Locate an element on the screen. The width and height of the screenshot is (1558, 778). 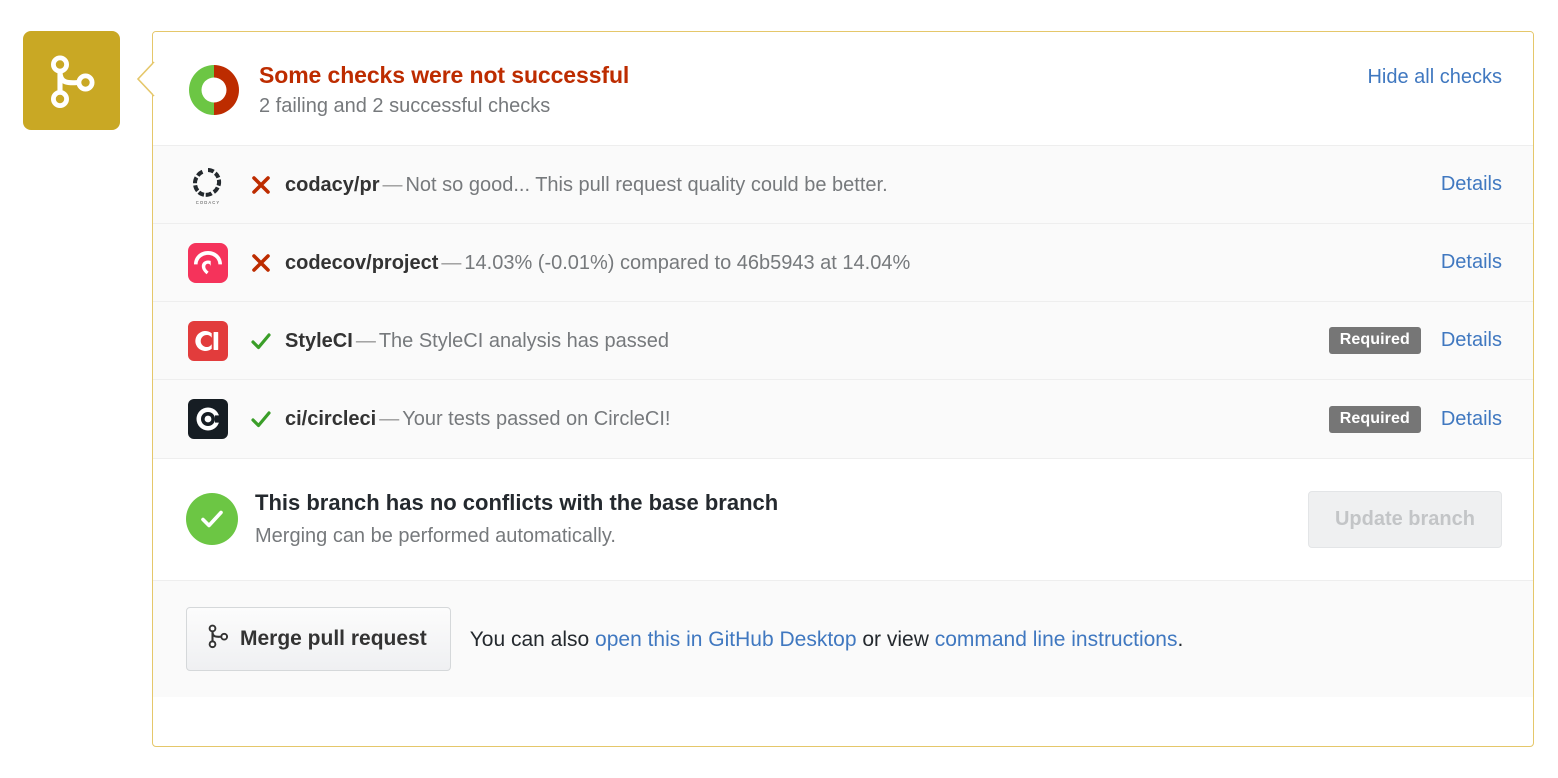
merge-pull-request-button: Merge pull request is located at coordinates (318, 639).